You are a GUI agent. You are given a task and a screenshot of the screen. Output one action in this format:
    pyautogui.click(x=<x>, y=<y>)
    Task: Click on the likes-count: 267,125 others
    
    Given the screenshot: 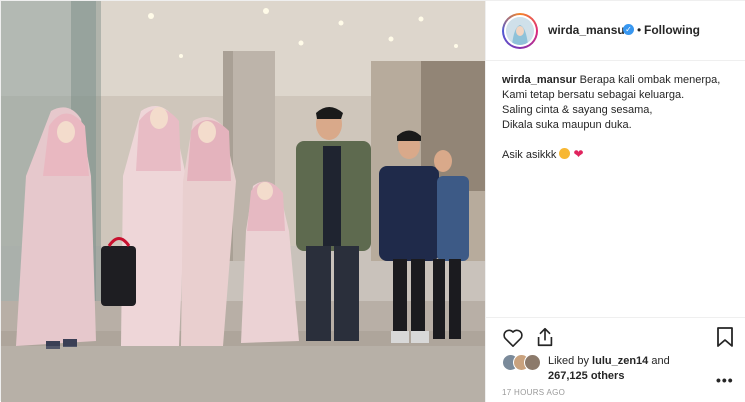 What is the action you would take?
    pyautogui.click(x=586, y=376)
    